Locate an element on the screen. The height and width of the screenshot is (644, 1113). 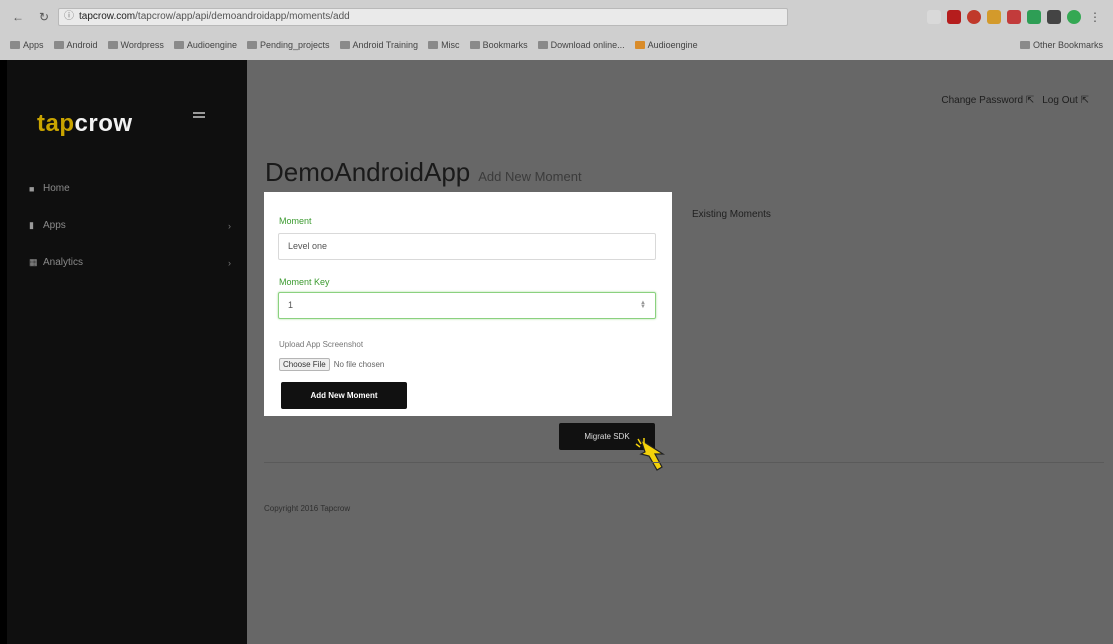
hand-cursor-icon is located at coordinates (650, 454).